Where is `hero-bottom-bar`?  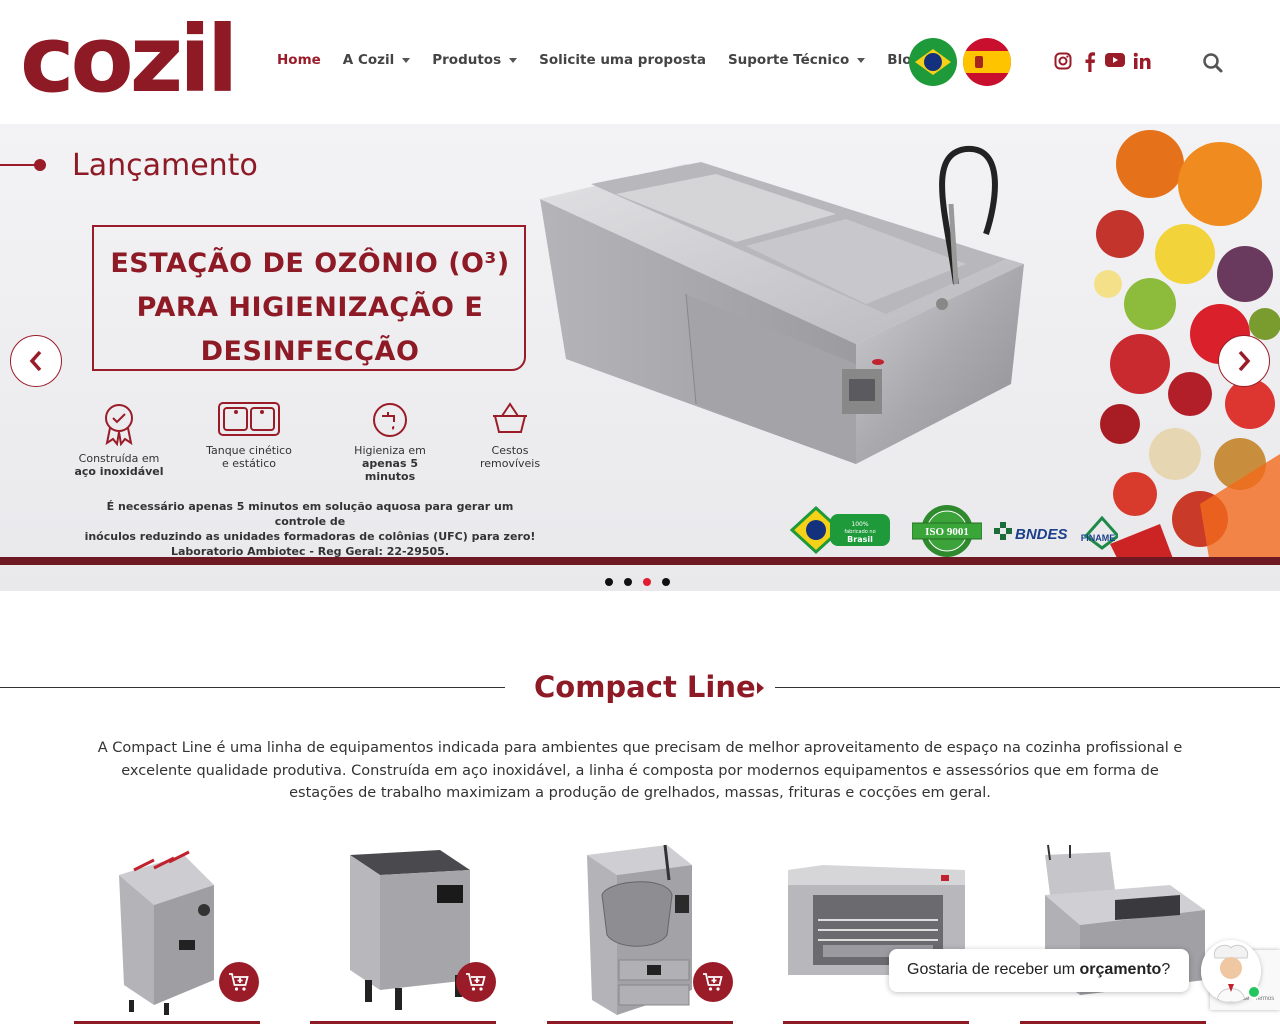 hero-bottom-bar is located at coordinates (640, 561).